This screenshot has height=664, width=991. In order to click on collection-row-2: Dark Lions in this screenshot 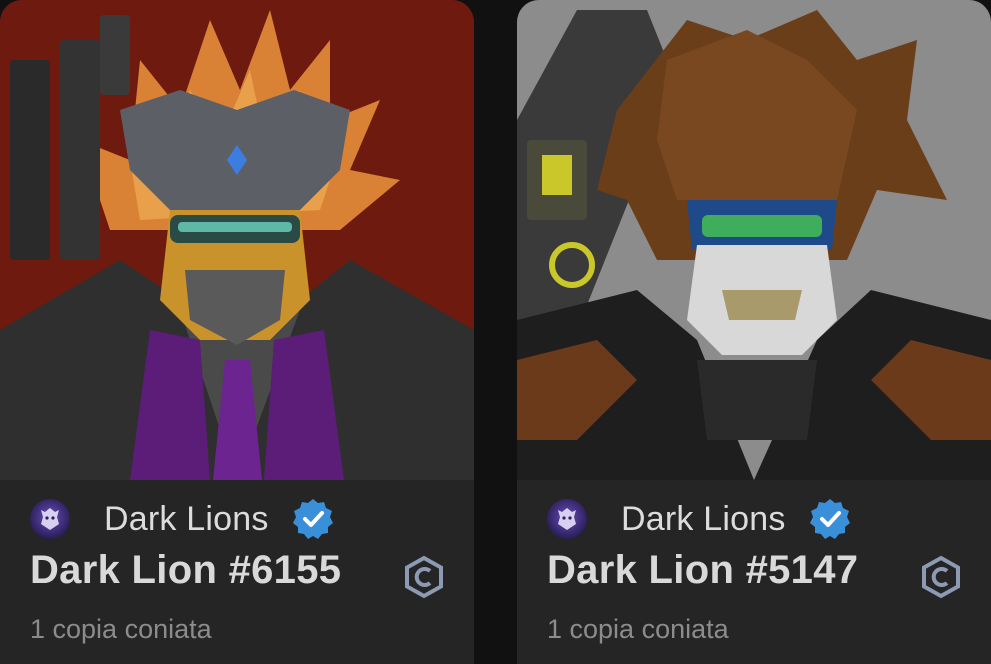, I will do `click(699, 519)`.